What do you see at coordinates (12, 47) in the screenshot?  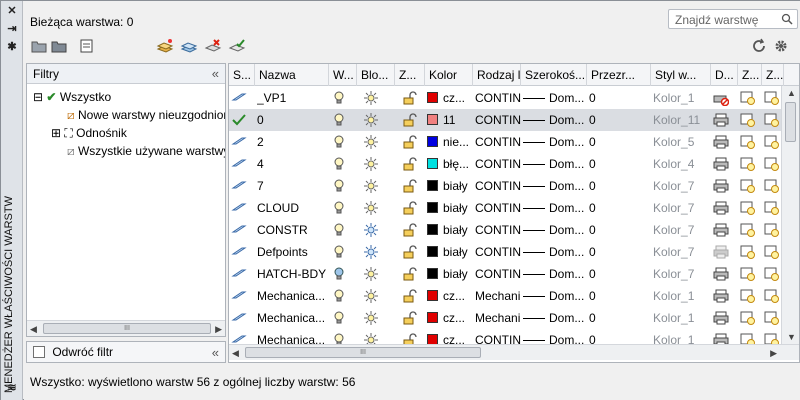 I see `properties-gear-icon: ✱` at bounding box center [12, 47].